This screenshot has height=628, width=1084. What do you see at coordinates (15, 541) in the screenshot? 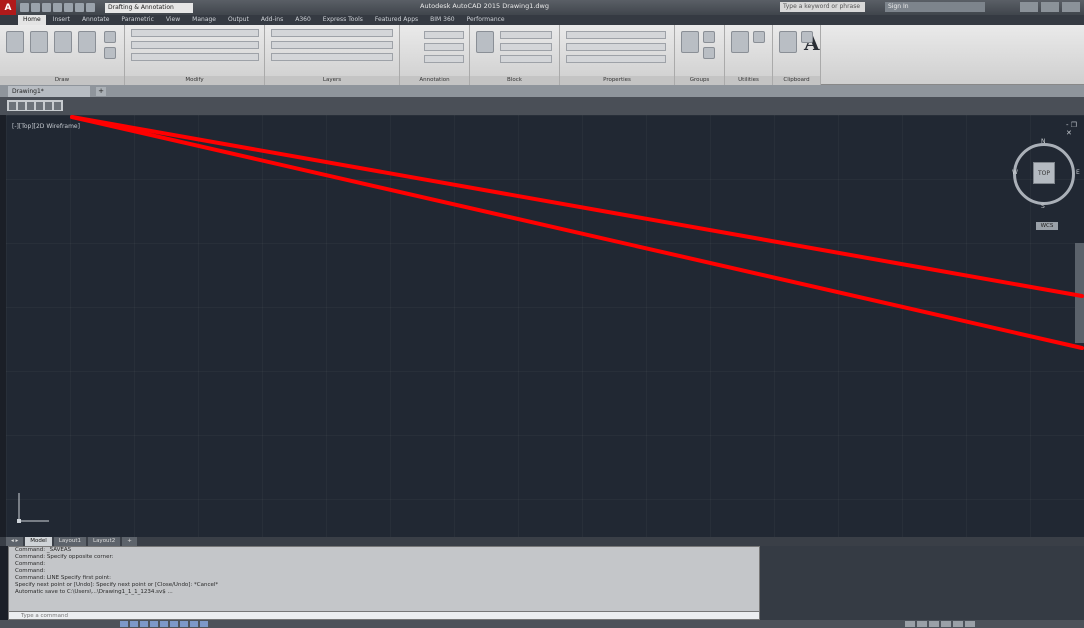
I see `layout-tab-nav: ◂ ▸` at bounding box center [15, 541].